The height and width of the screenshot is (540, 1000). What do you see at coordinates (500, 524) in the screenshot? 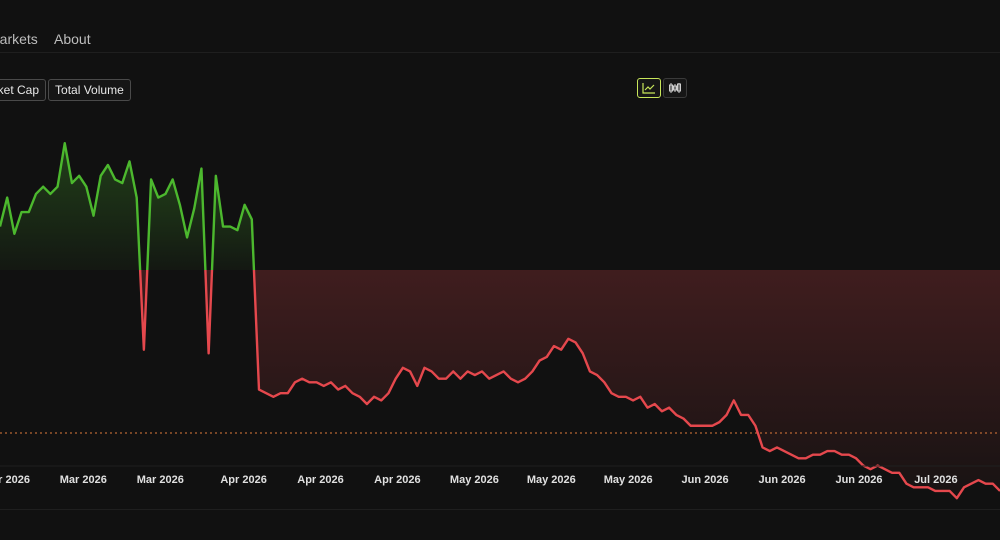
I see `footer-bar` at bounding box center [500, 524].